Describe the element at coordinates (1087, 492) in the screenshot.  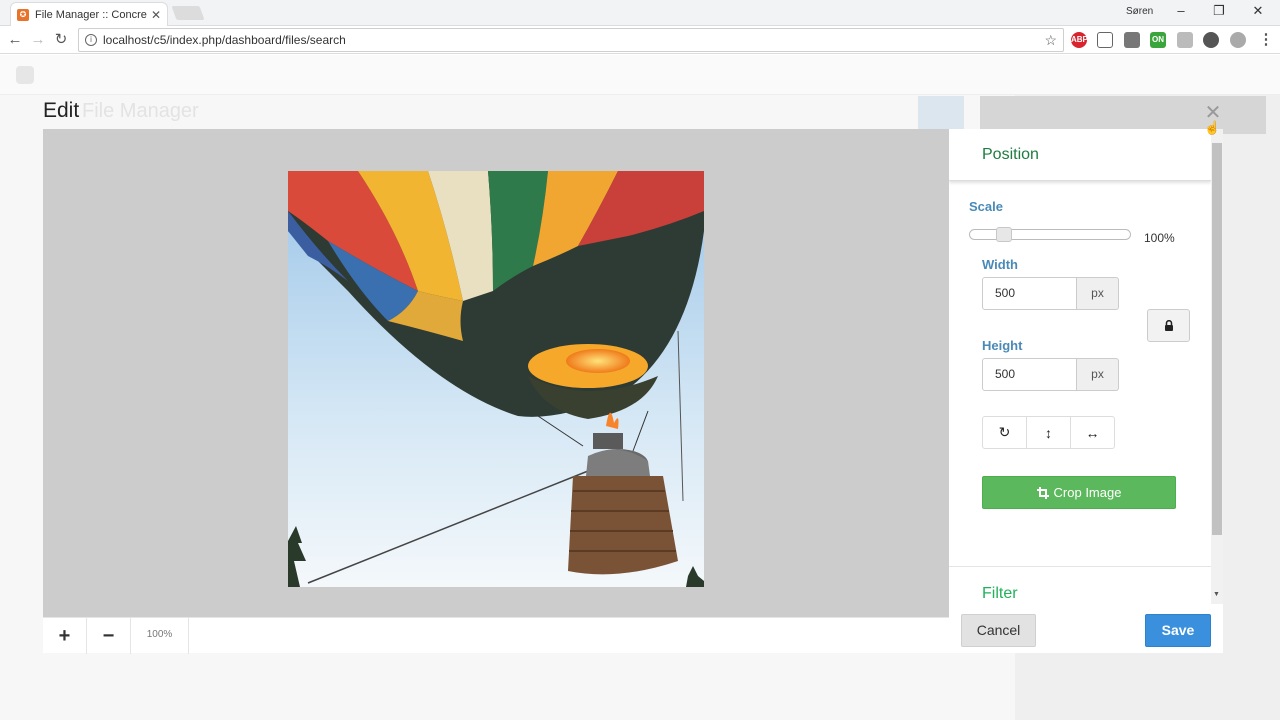
I see `crop-image-label: Crop Image` at that location.